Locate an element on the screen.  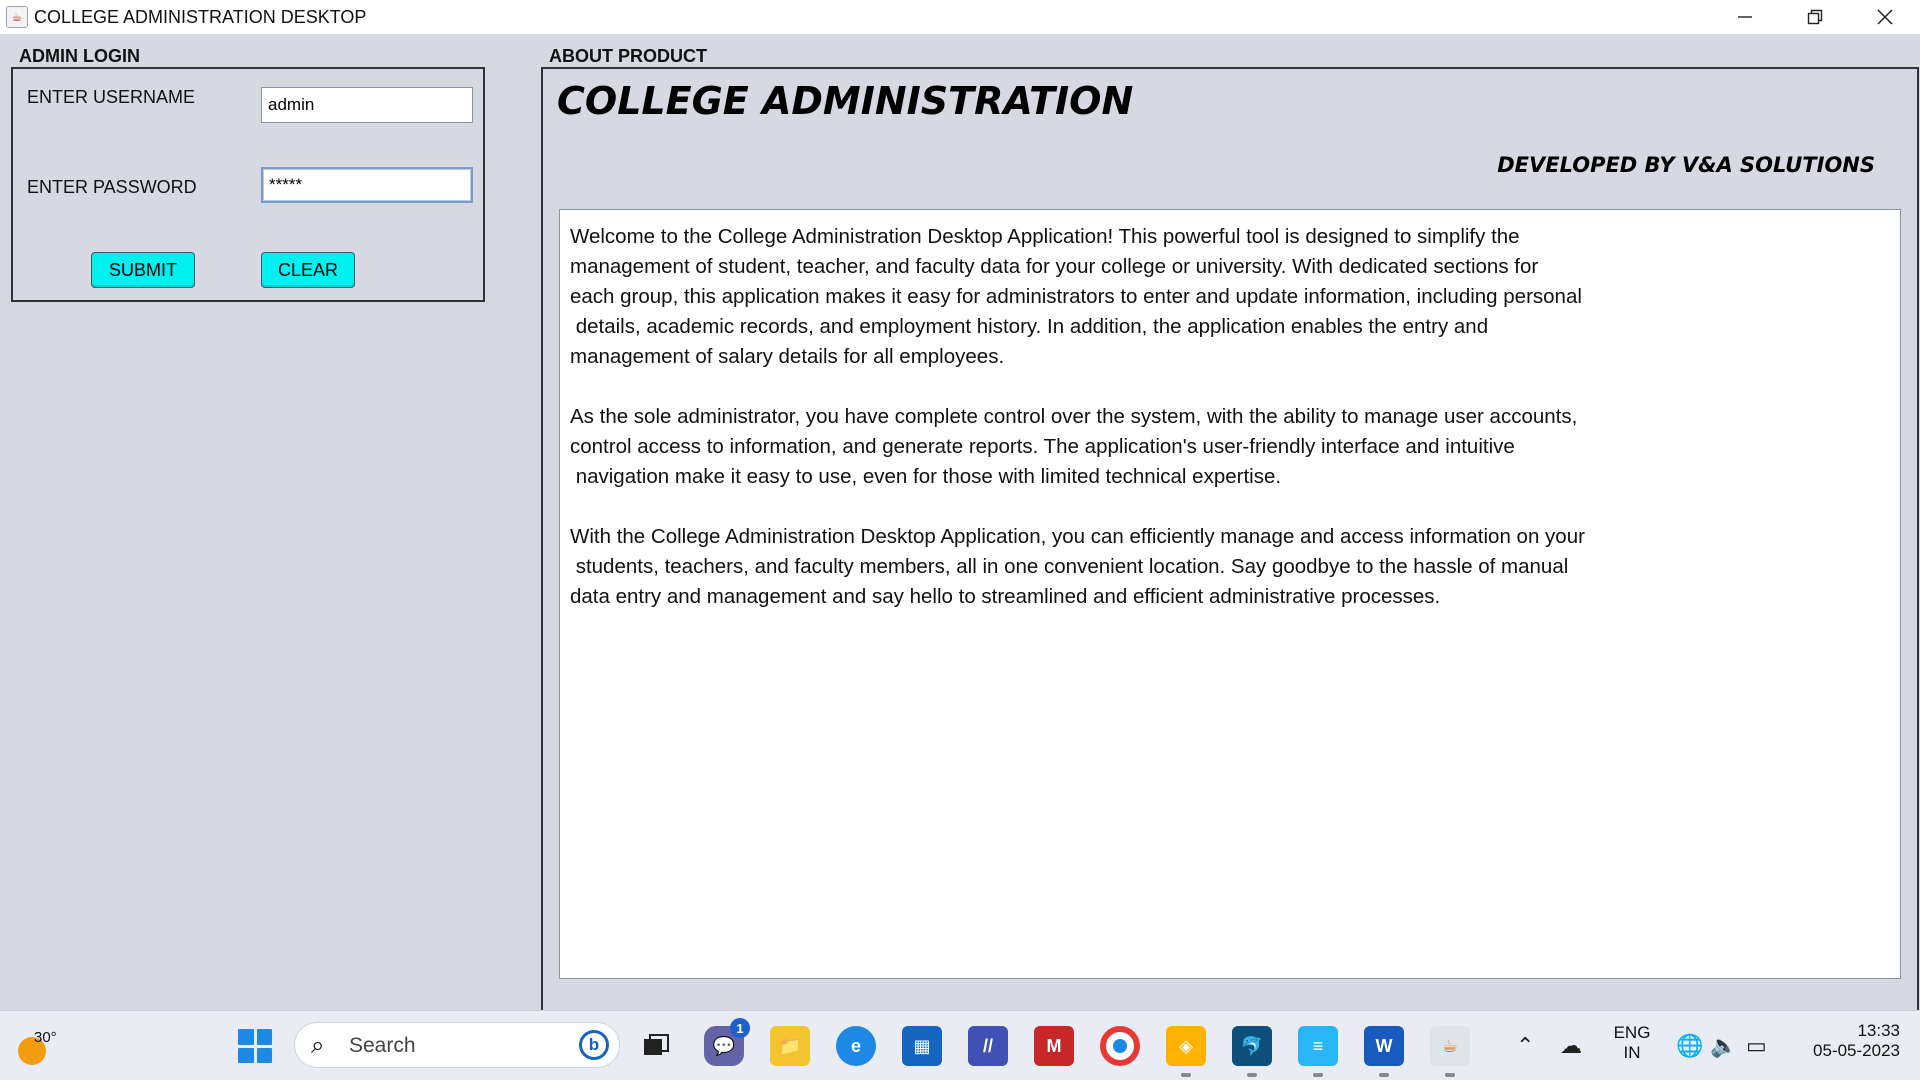
notepad-icon: ≡ is located at coordinates (1318, 1045).